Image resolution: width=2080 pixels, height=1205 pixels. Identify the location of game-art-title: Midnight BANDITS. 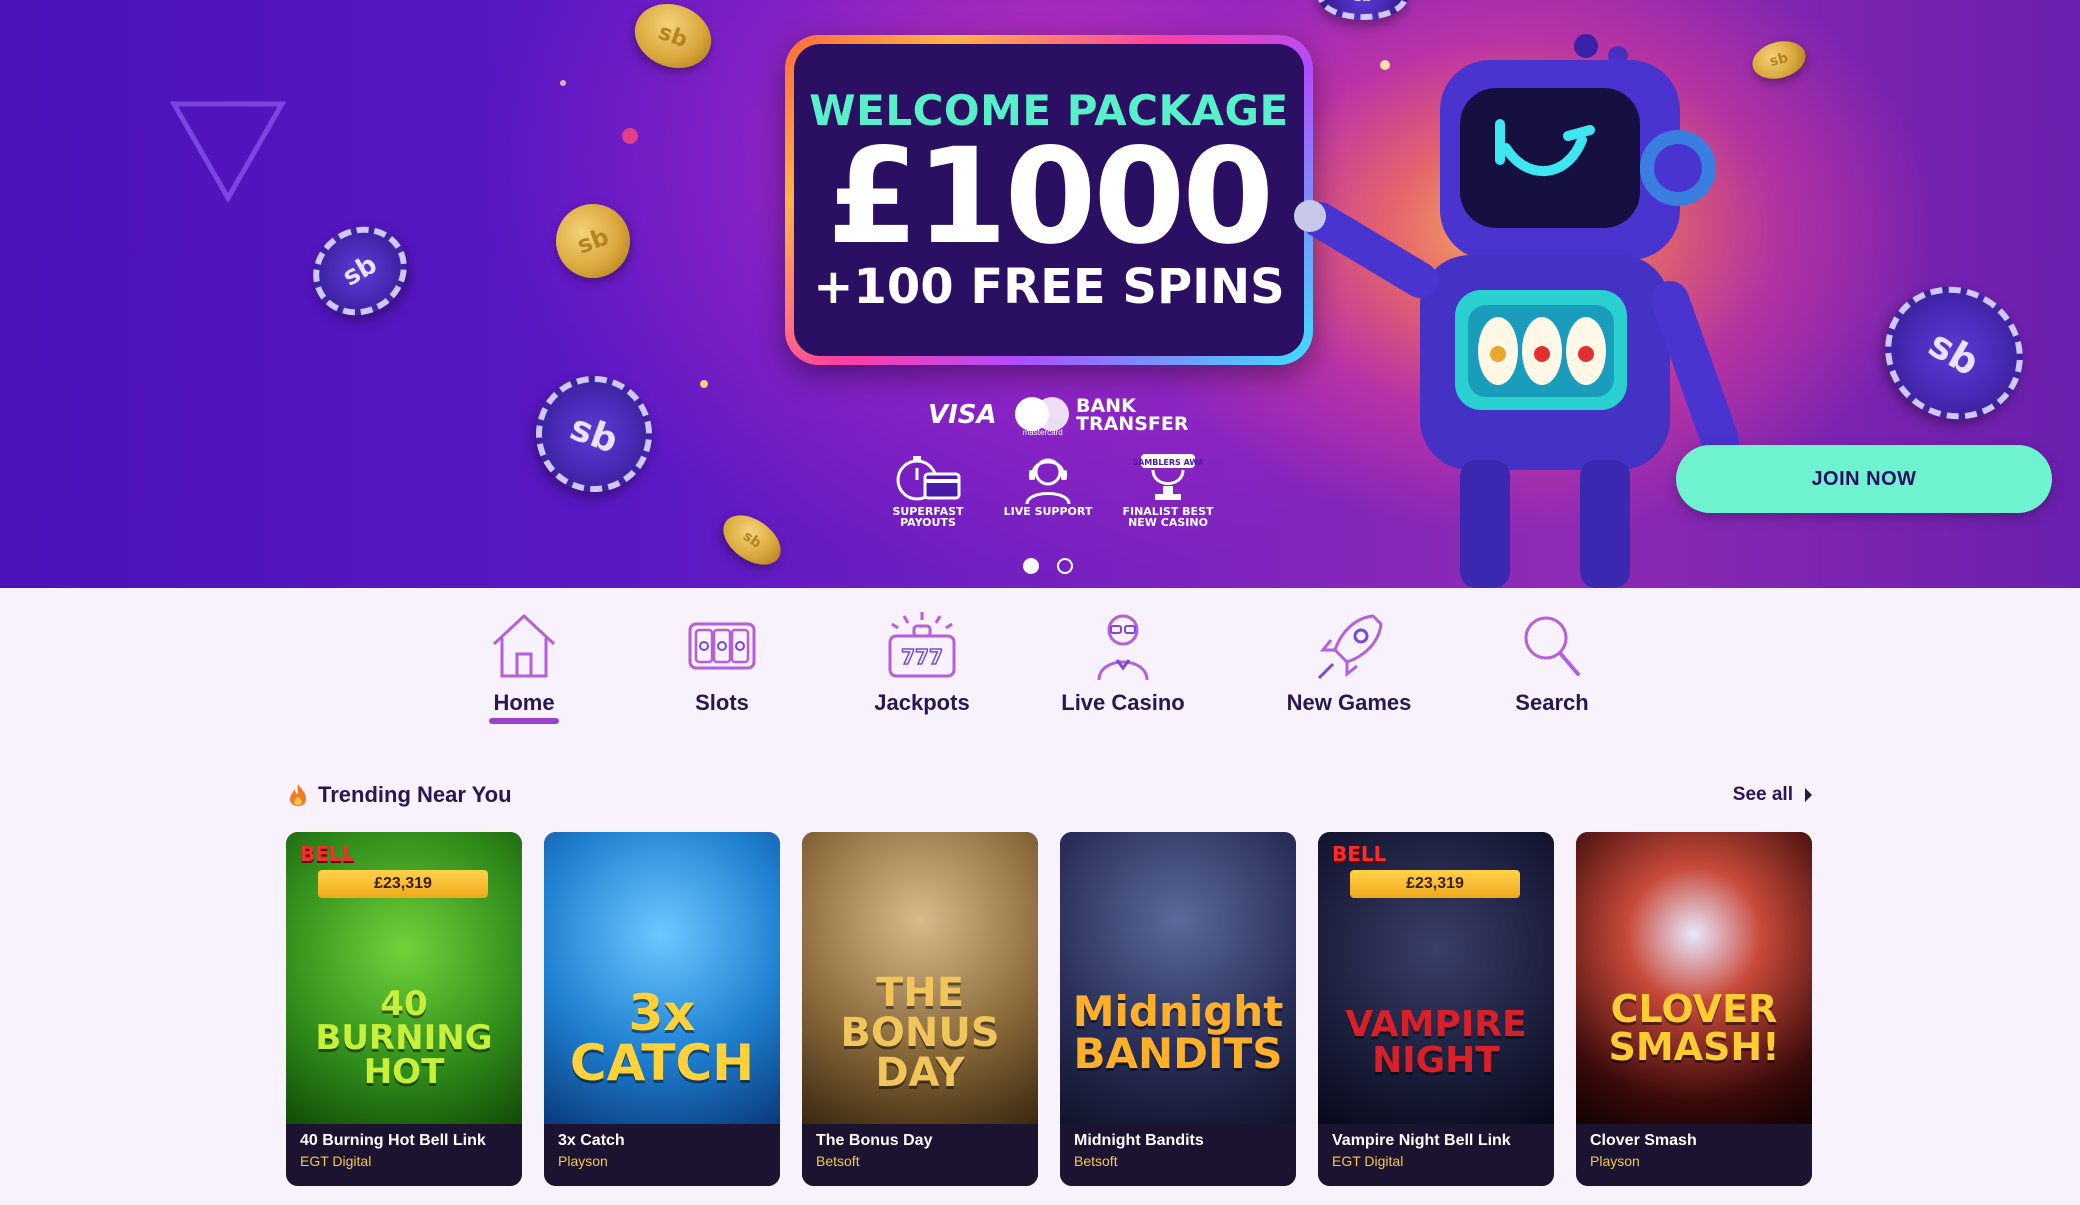
(1178, 1032).